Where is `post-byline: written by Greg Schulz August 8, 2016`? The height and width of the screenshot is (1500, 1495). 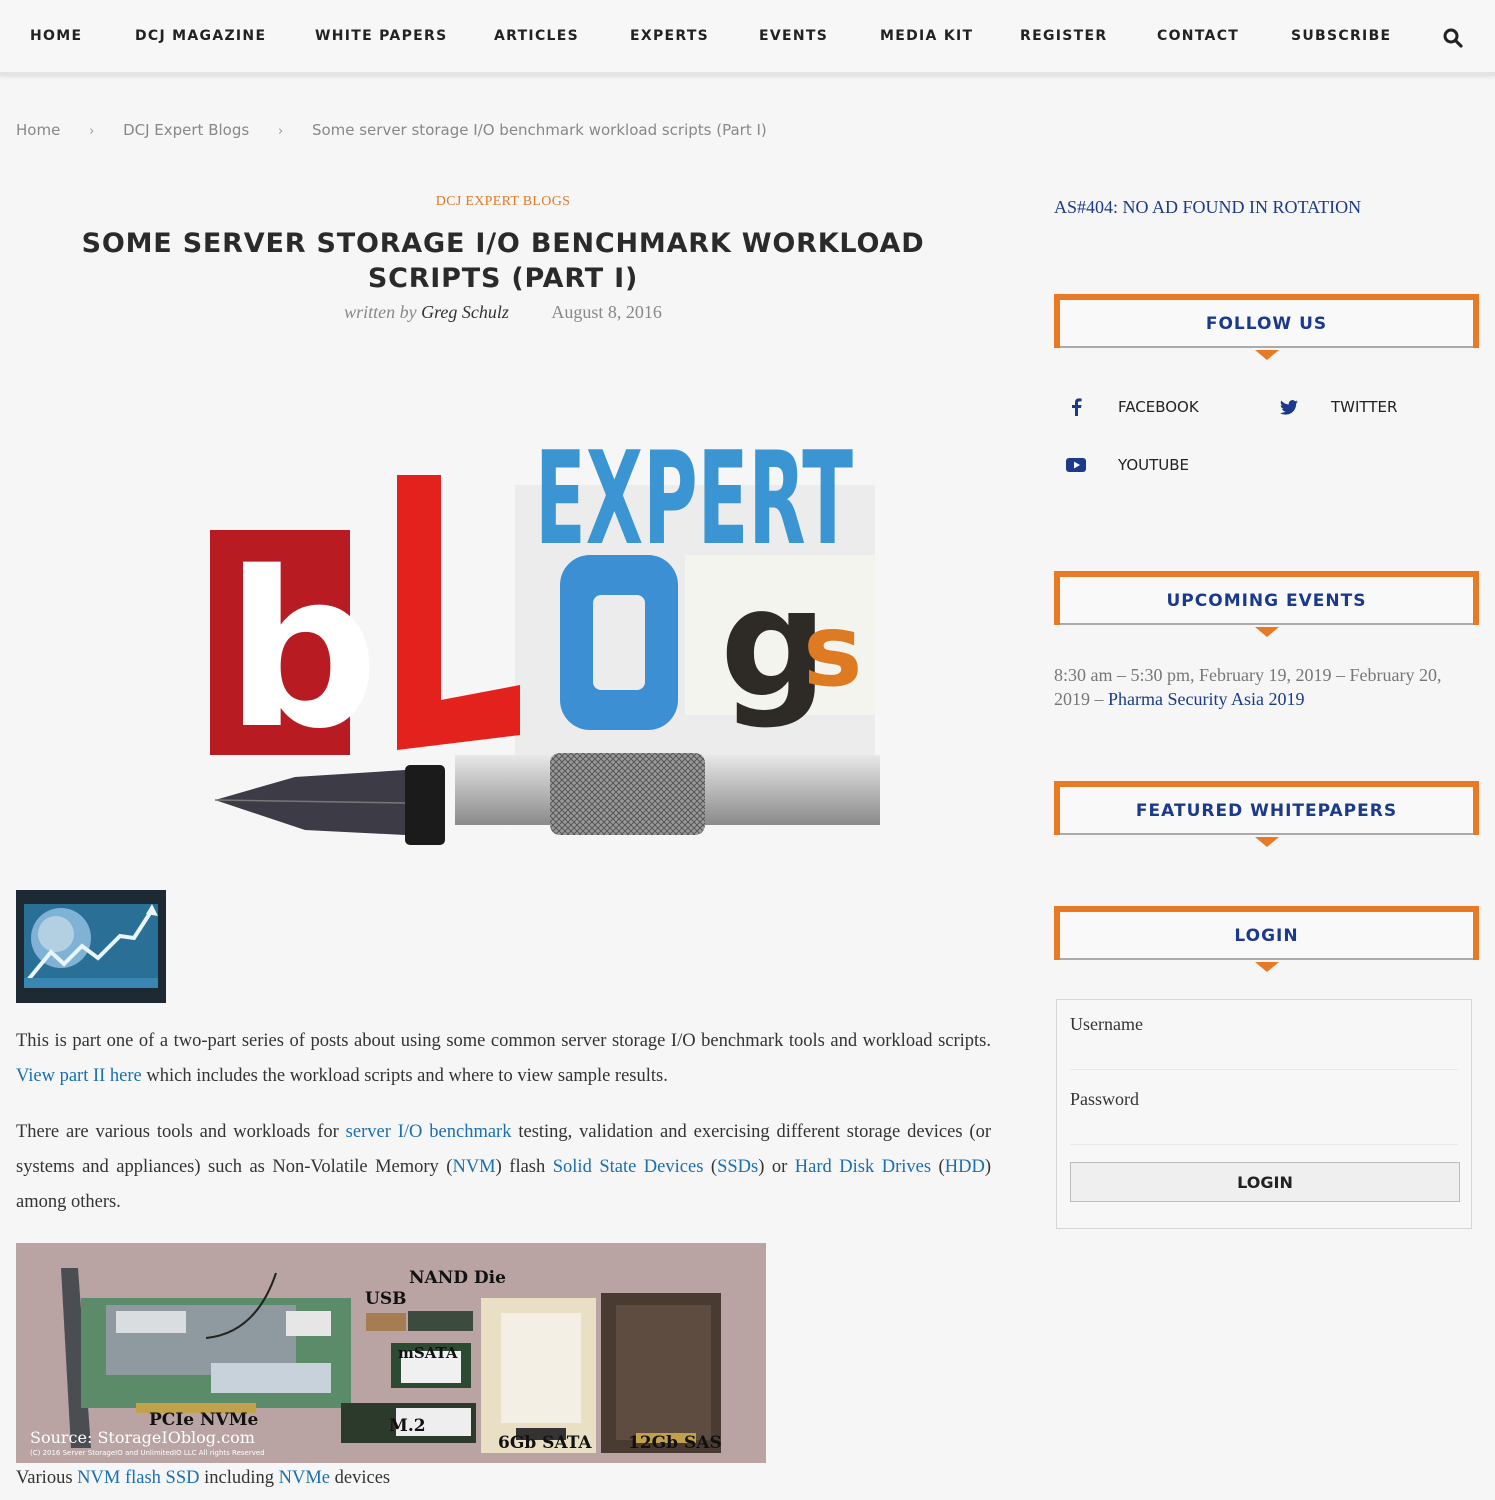 post-byline: written by Greg Schulz August 8, 2016 is located at coordinates (503, 312).